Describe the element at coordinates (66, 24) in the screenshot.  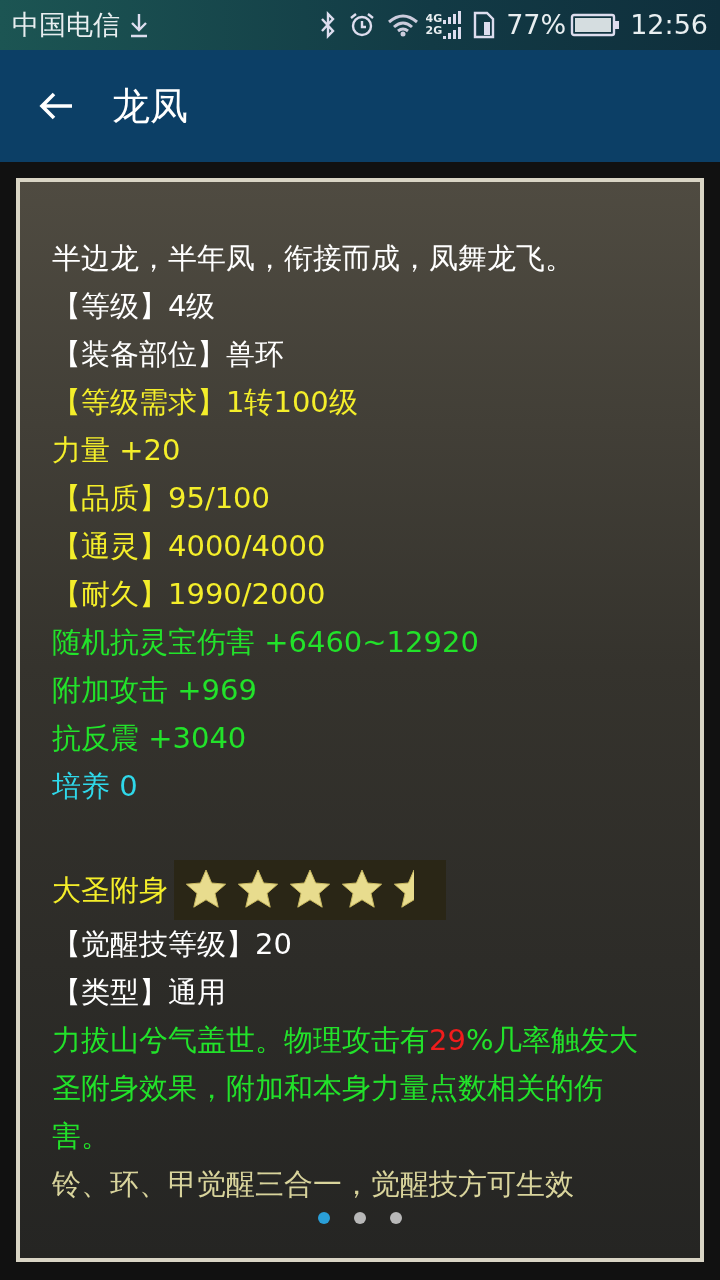
I see `carrier-name: 中国电信` at that location.